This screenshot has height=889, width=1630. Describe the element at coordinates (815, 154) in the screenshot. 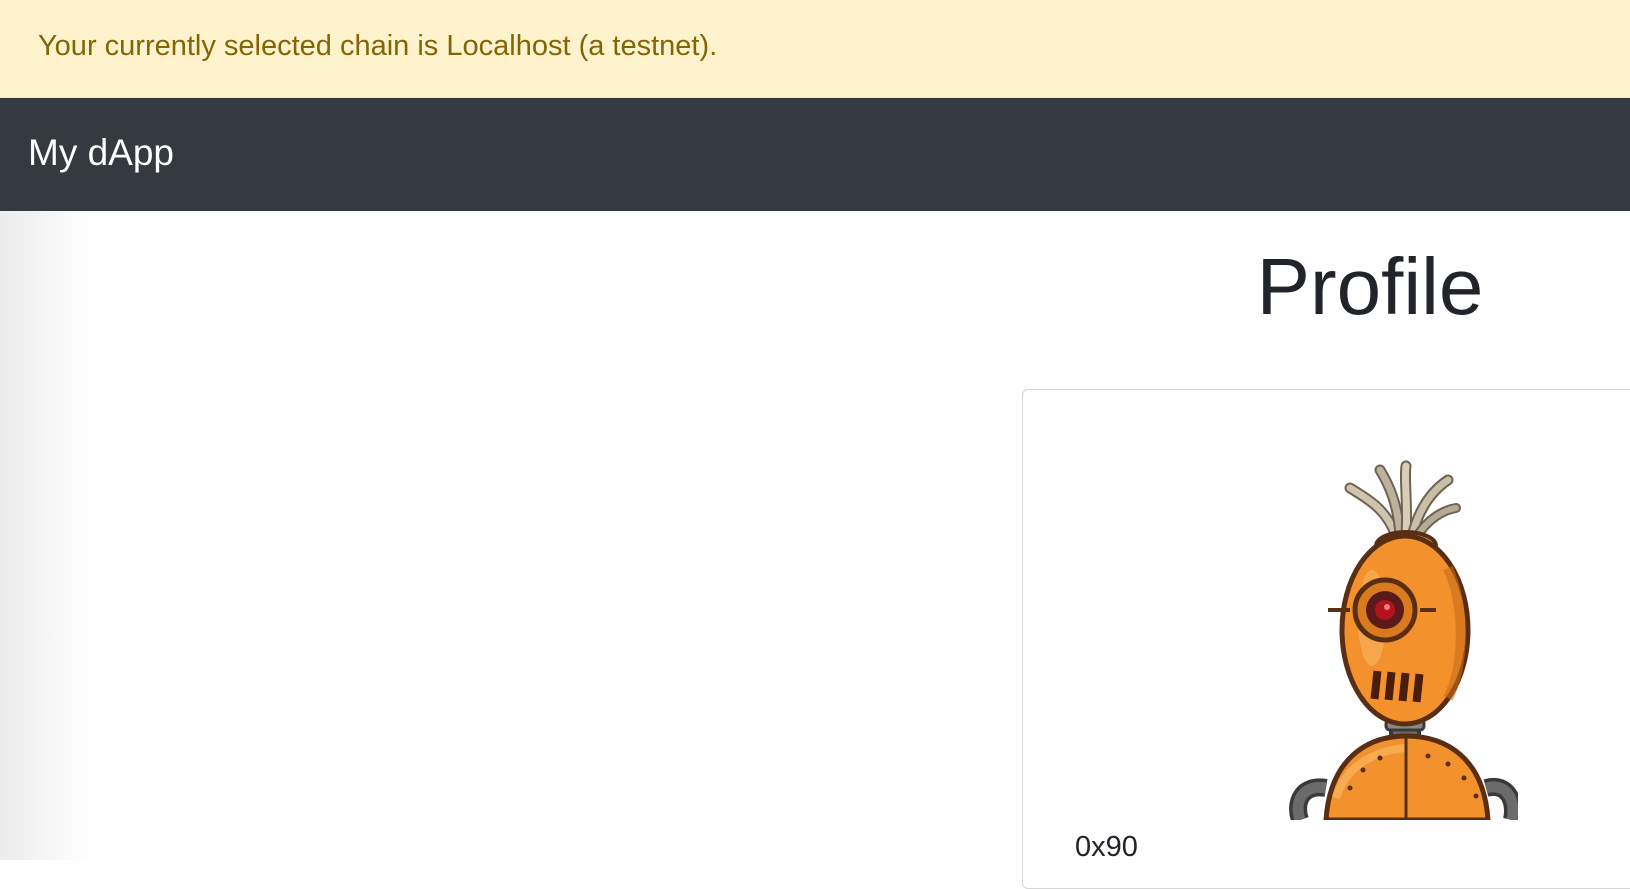

I see `top-navbar: My dApp` at that location.